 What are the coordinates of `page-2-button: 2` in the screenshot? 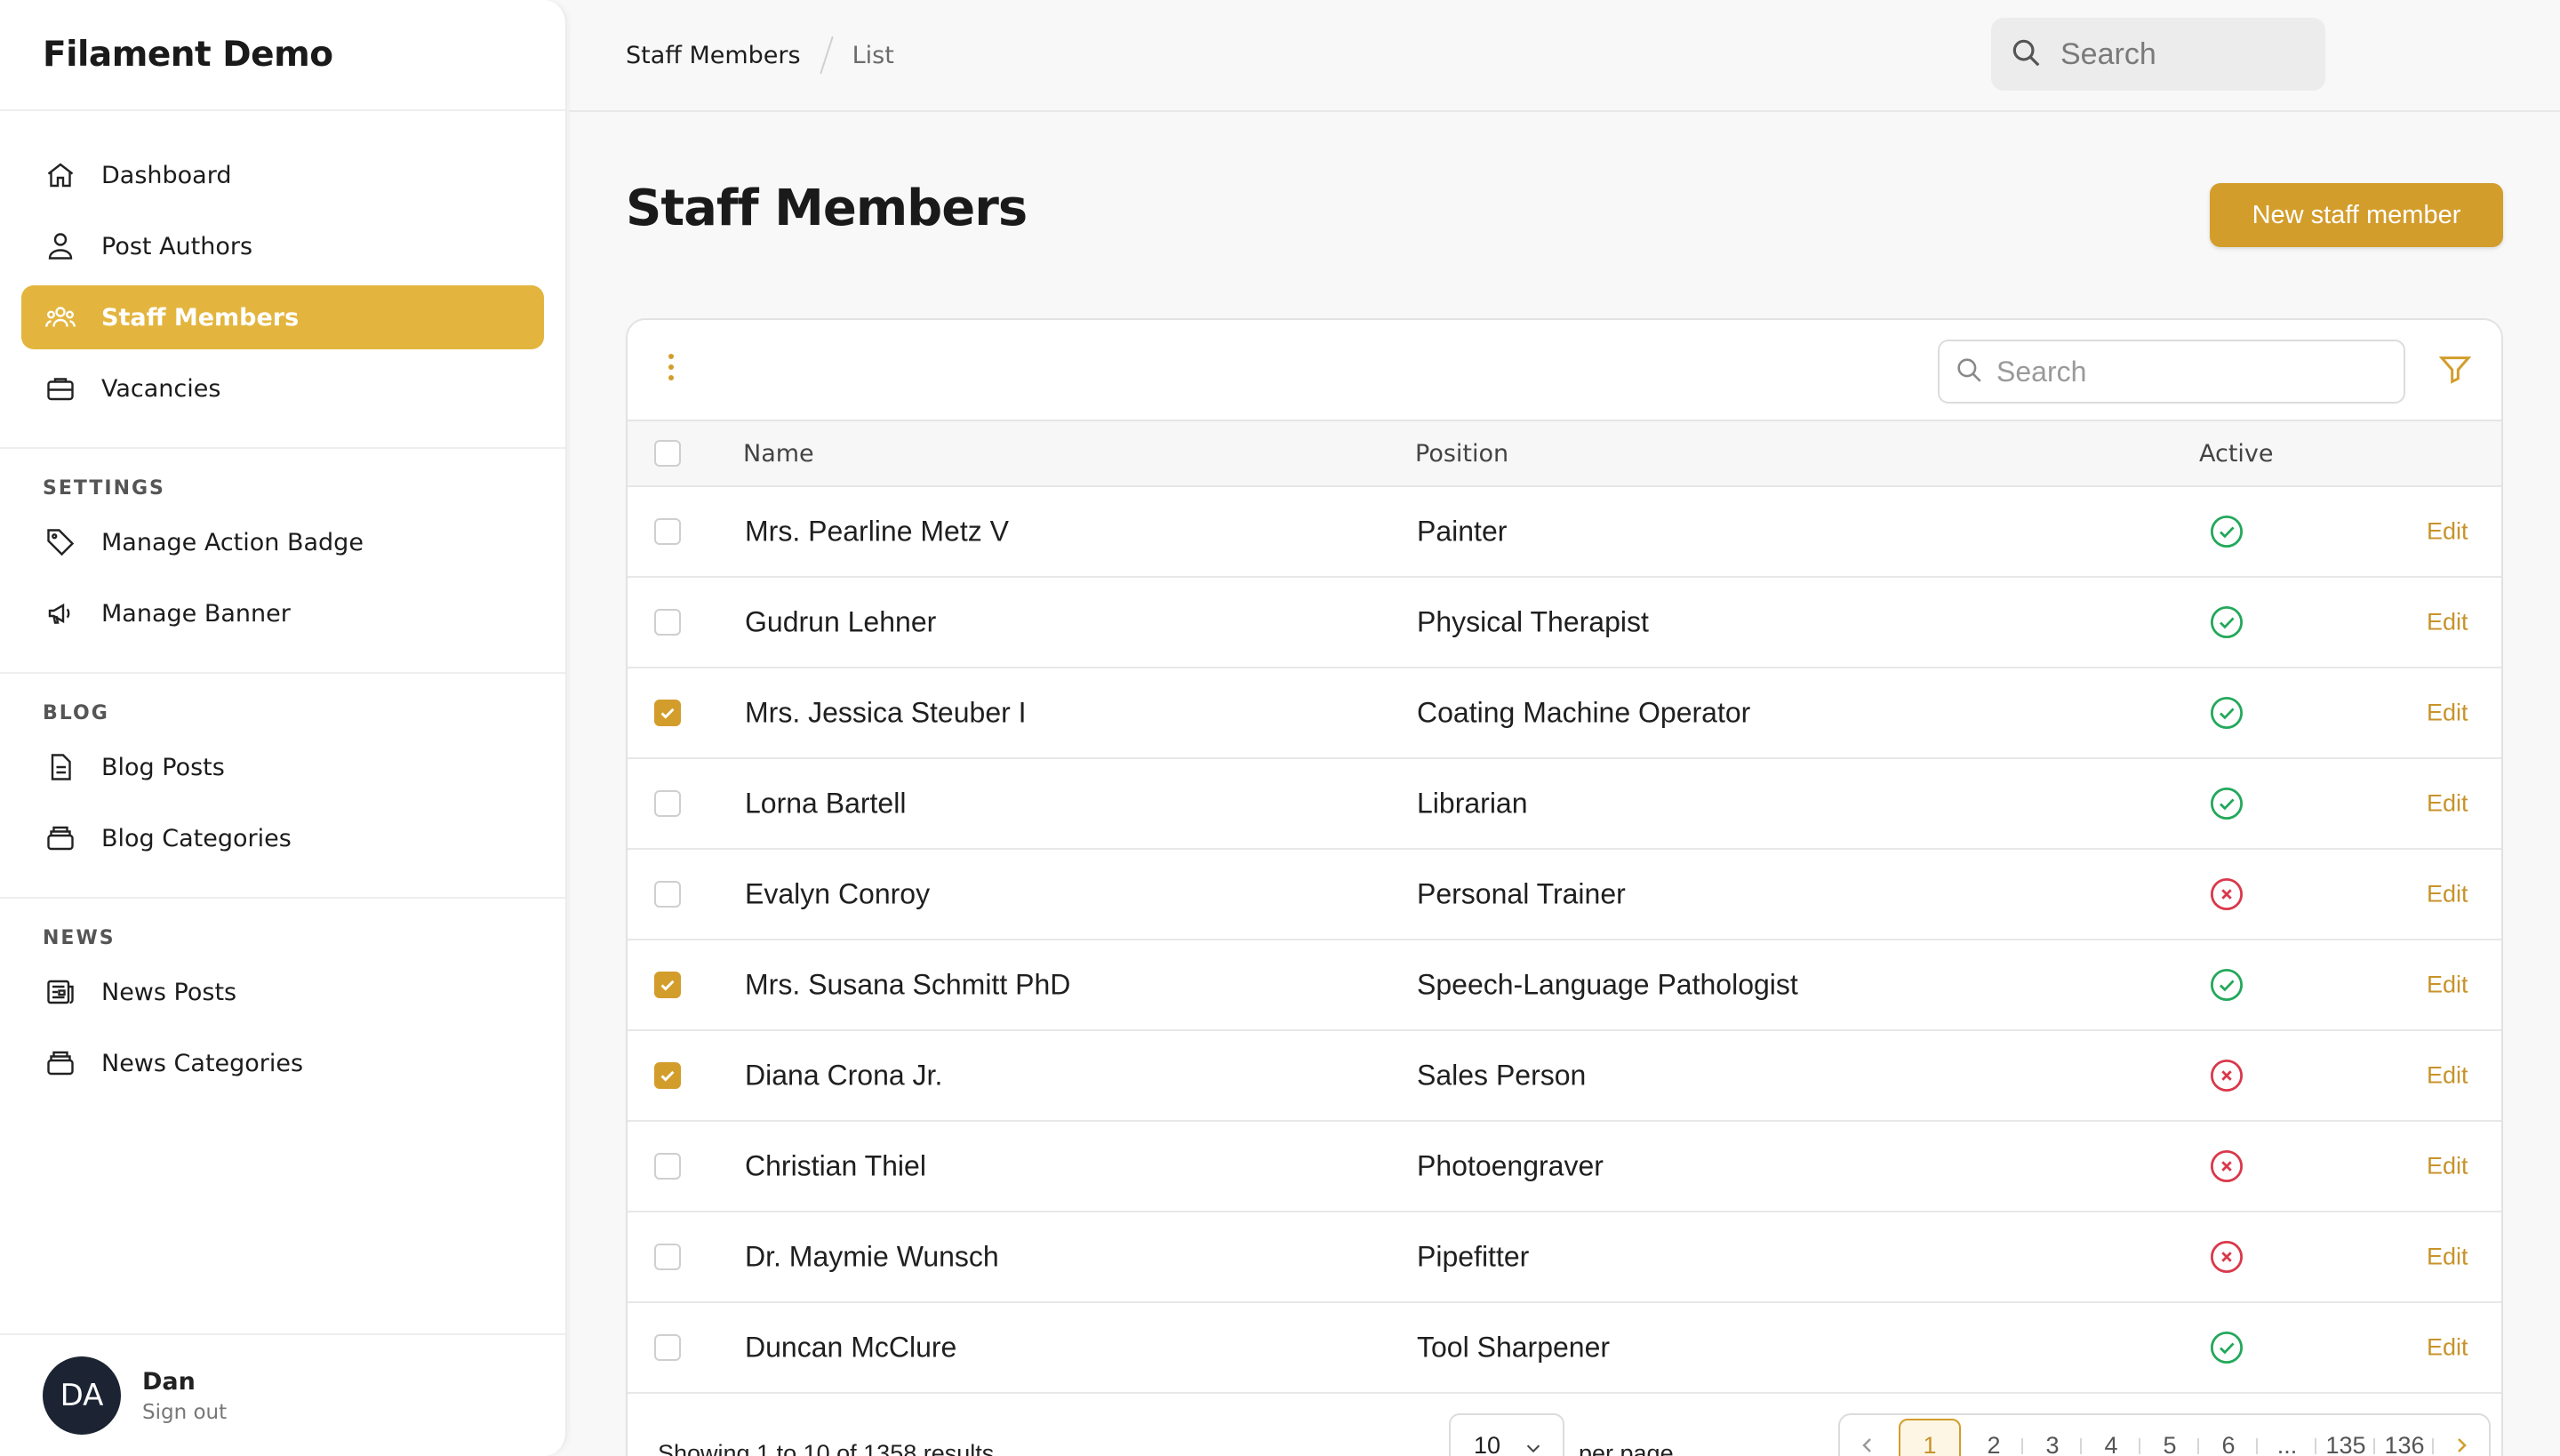 It's located at (1993, 1437).